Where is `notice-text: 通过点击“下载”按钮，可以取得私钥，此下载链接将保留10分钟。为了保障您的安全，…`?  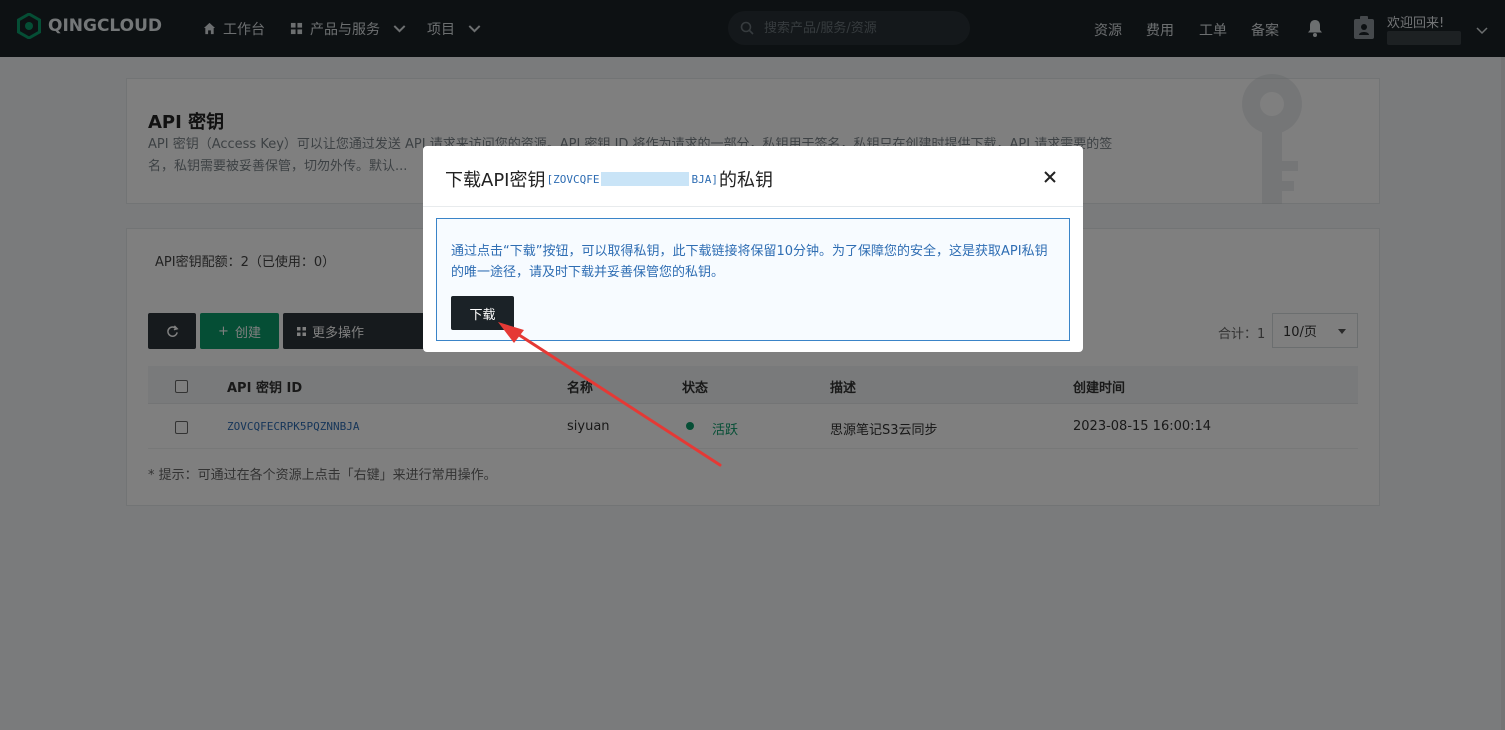 notice-text: 通过点击“下载”按钮，可以取得私钥，此下载链接将保留10分钟。为了保障您的安全，… is located at coordinates (749, 262).